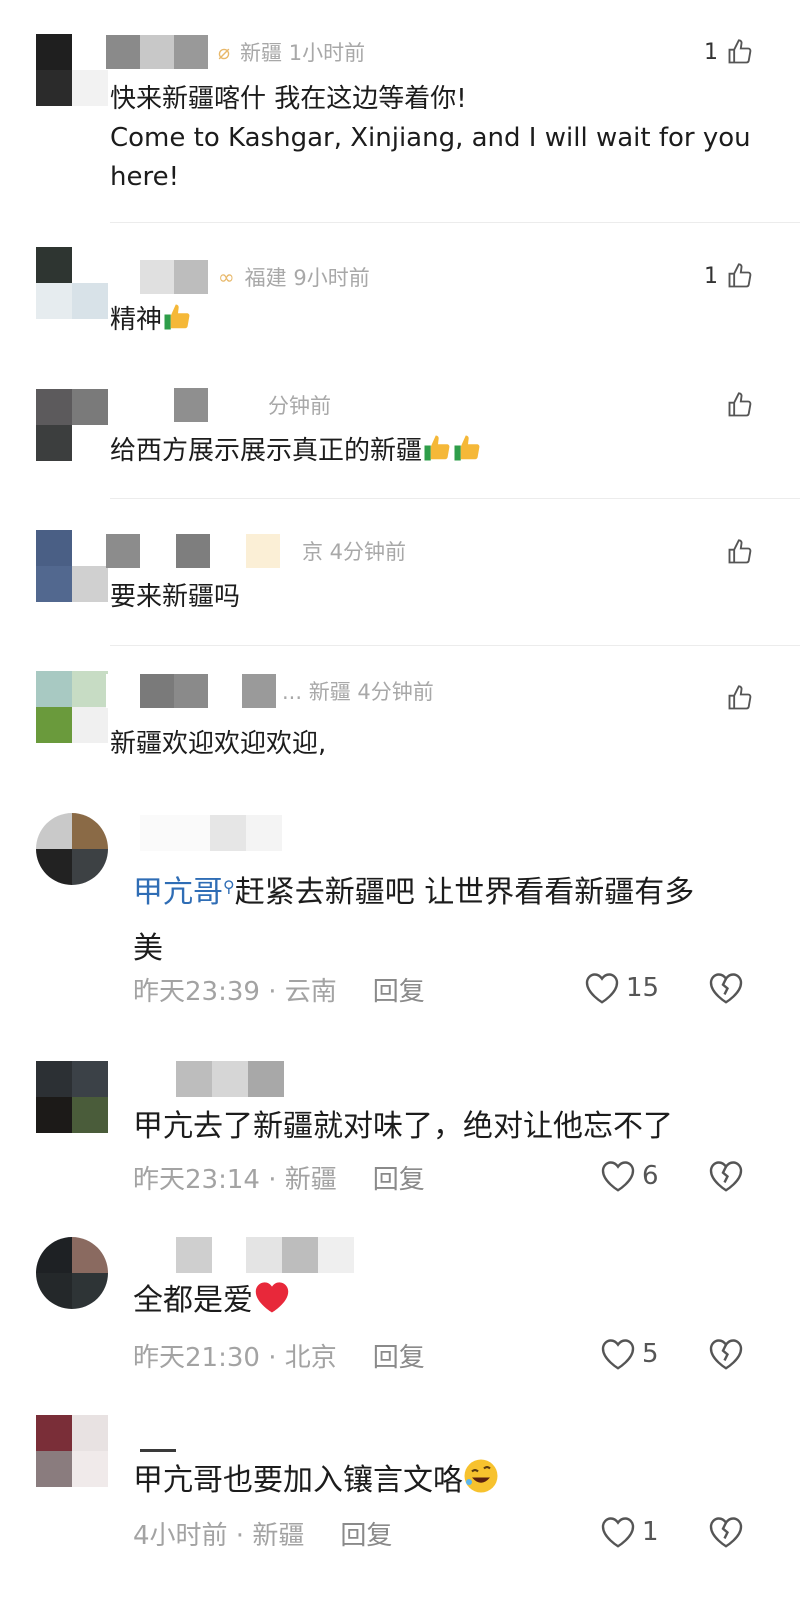 The width and height of the screenshot is (800, 1597). I want to click on like-button: 5, so click(629, 1354).